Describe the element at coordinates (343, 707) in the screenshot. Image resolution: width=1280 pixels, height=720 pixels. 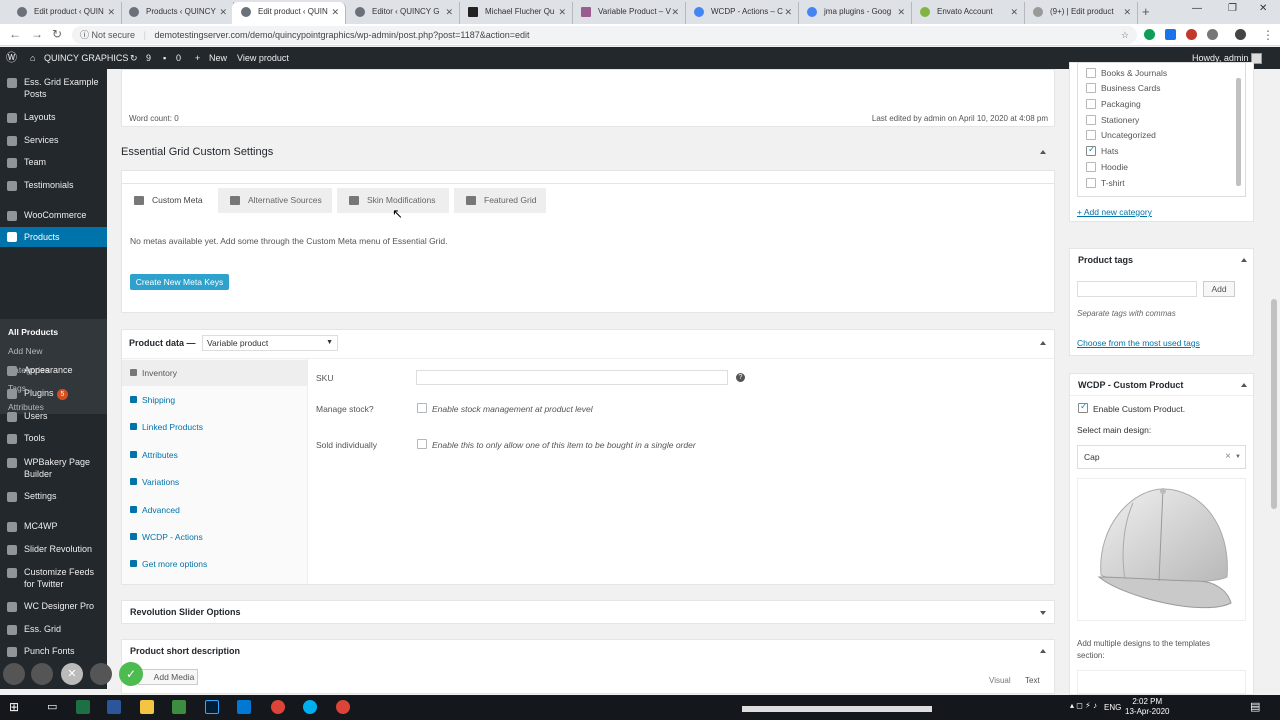
I see `chrome-icon` at that location.